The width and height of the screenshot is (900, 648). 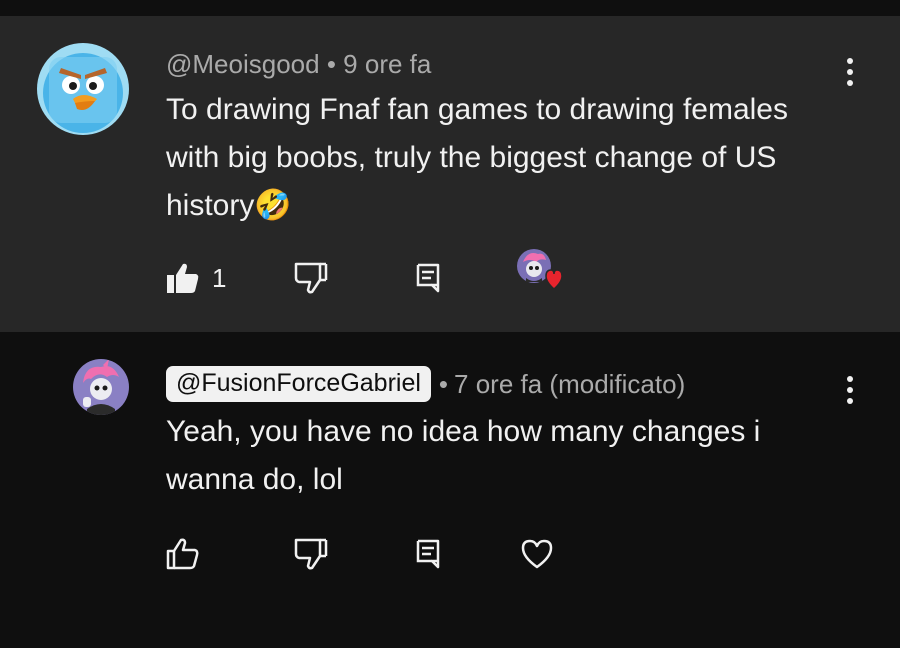 I want to click on author-handle: @Meoisgood, so click(x=243, y=64).